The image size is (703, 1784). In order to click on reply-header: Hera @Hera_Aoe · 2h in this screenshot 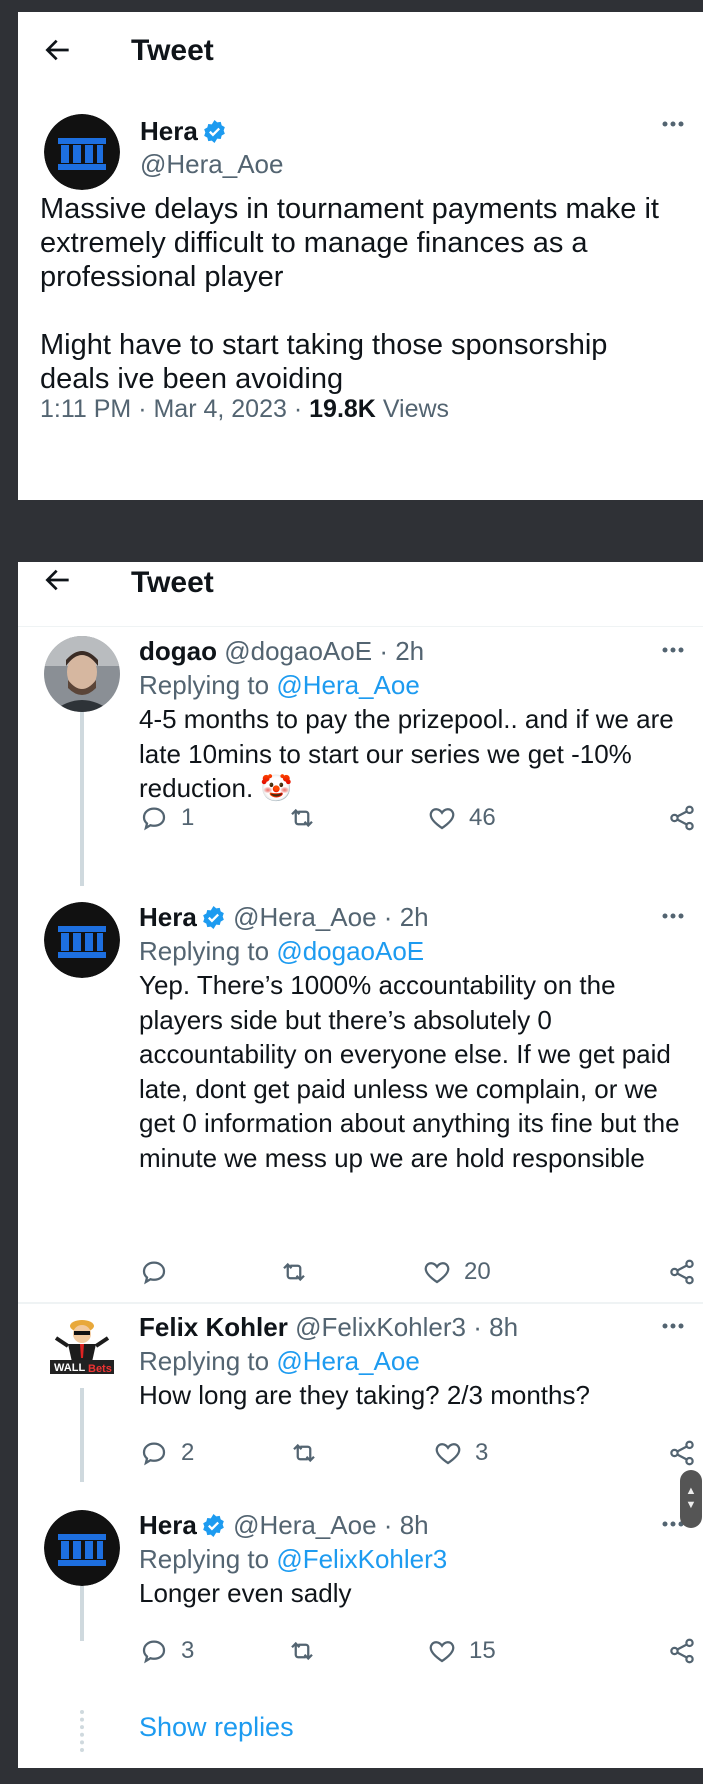, I will do `click(410, 917)`.